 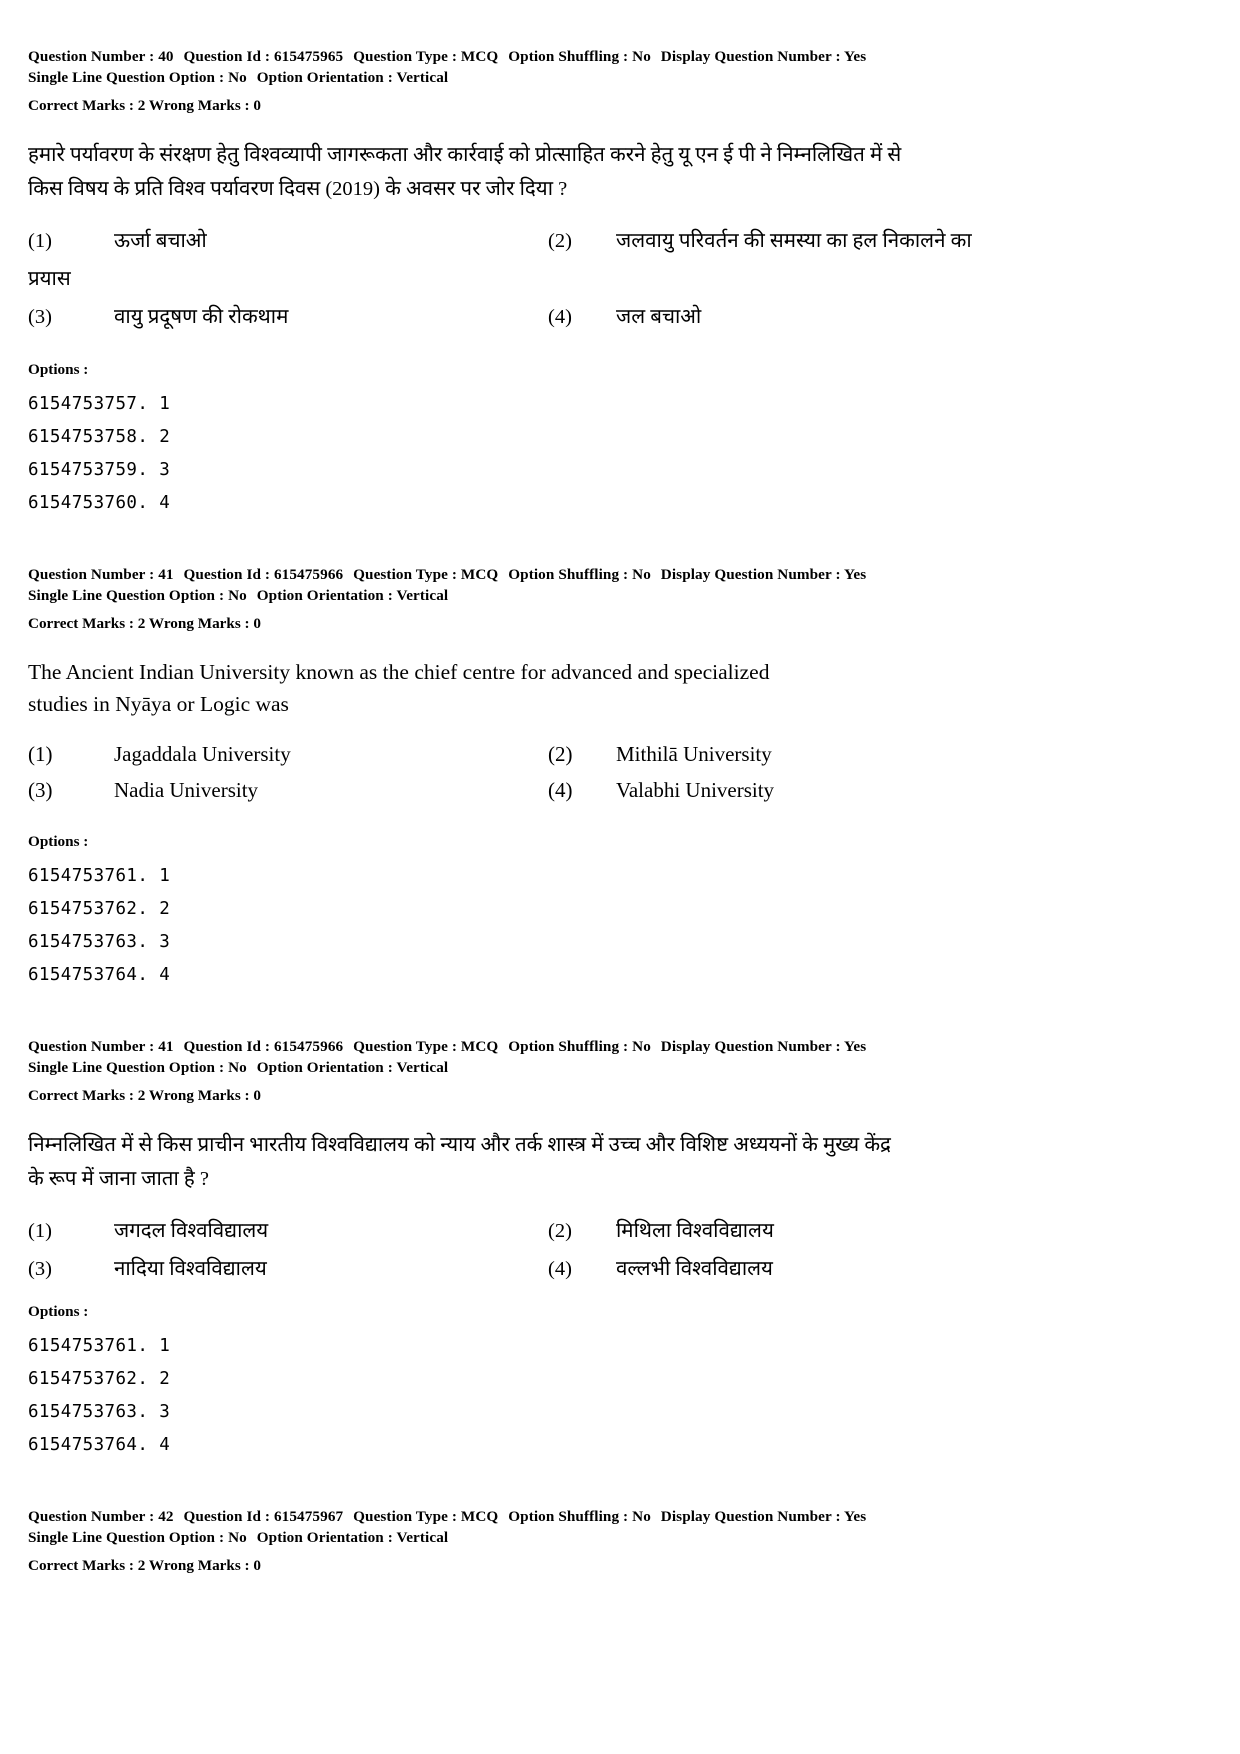 I want to click on option-id: 6154753761. 1, so click(x=99, y=1346).